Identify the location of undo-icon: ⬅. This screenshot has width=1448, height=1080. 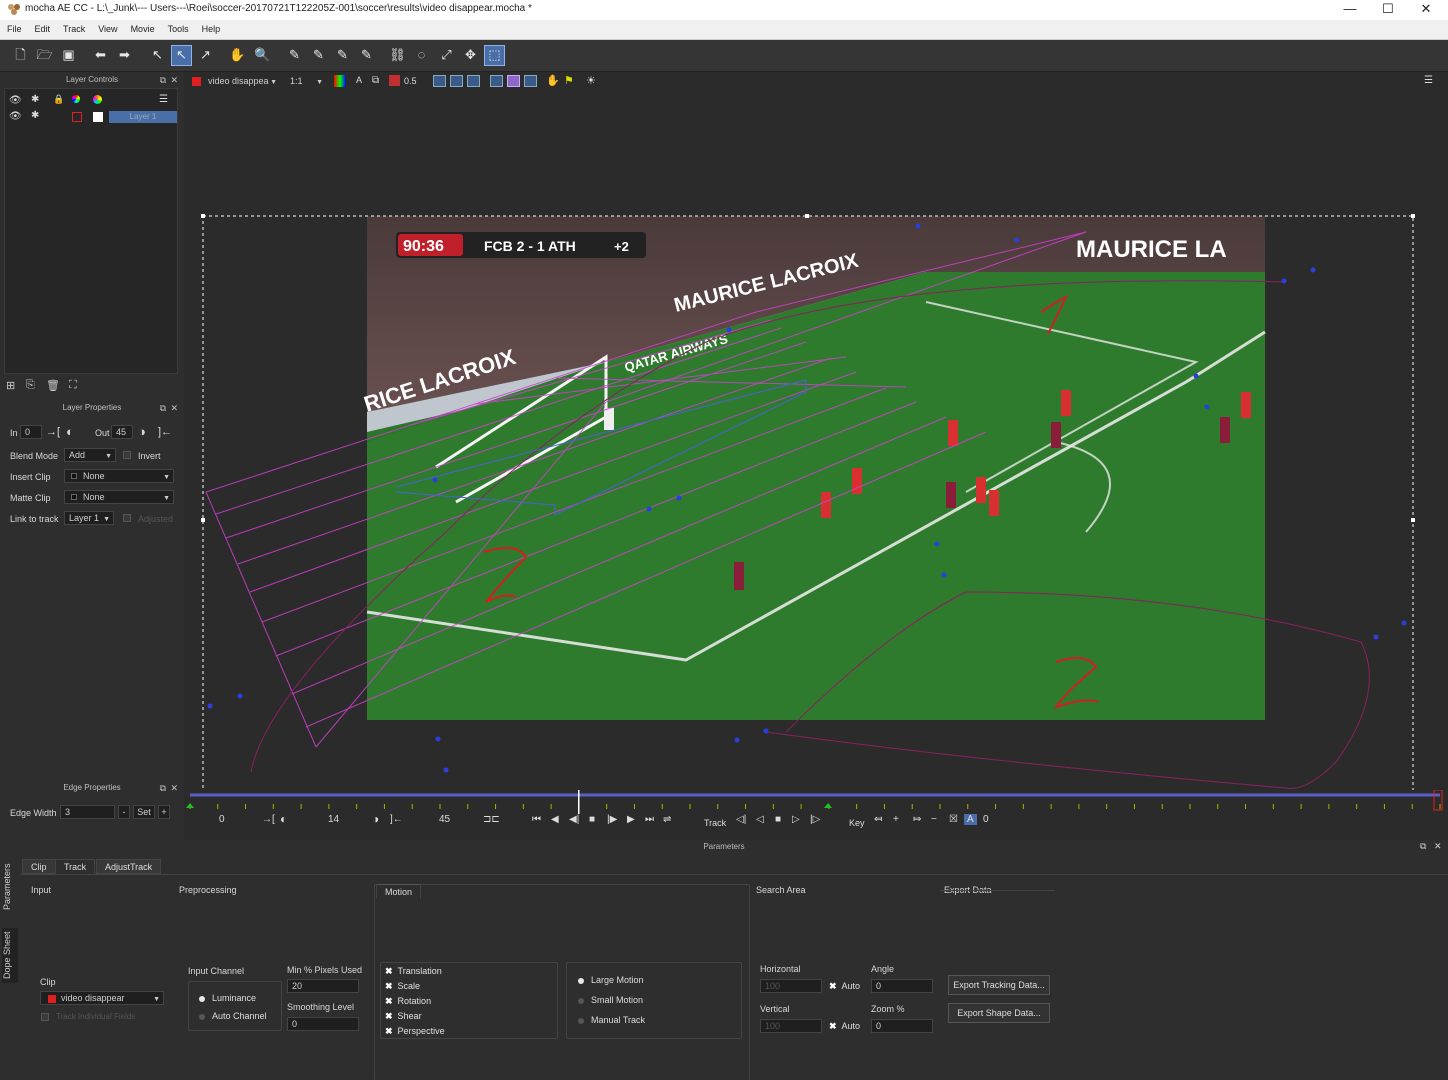
(100, 55).